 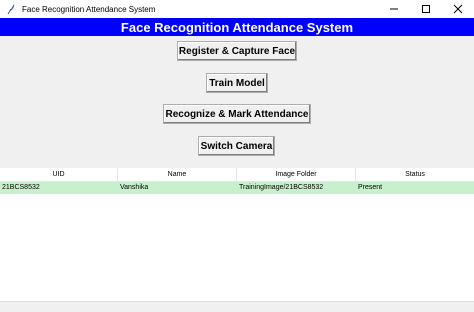 What do you see at coordinates (458, 9) in the screenshot?
I see `close-icon` at bounding box center [458, 9].